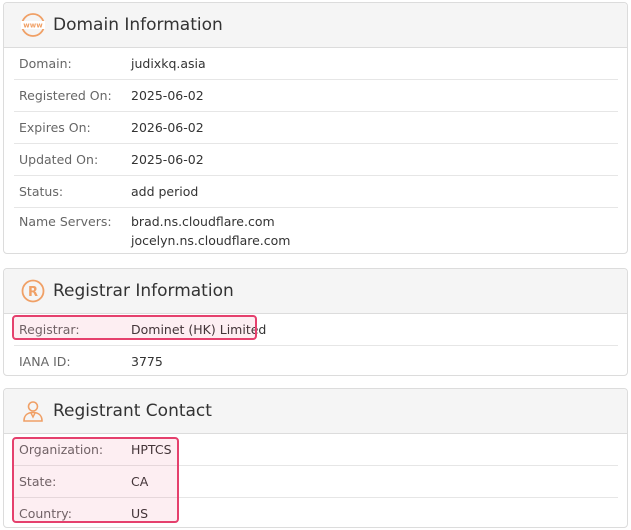 Image resolution: width=631 pixels, height=530 pixels. What do you see at coordinates (41, 191) in the screenshot?
I see `info-label: Status:` at bounding box center [41, 191].